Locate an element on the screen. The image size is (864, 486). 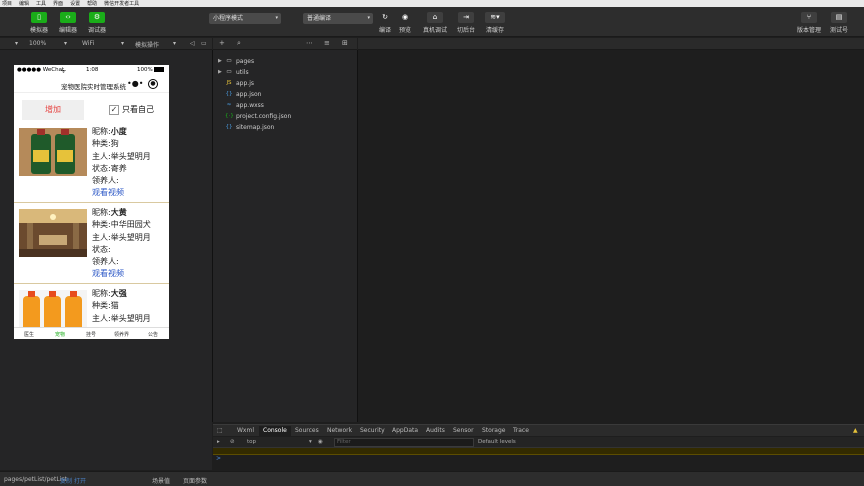
warning-icon: ▲ is located at coordinates (855, 430).